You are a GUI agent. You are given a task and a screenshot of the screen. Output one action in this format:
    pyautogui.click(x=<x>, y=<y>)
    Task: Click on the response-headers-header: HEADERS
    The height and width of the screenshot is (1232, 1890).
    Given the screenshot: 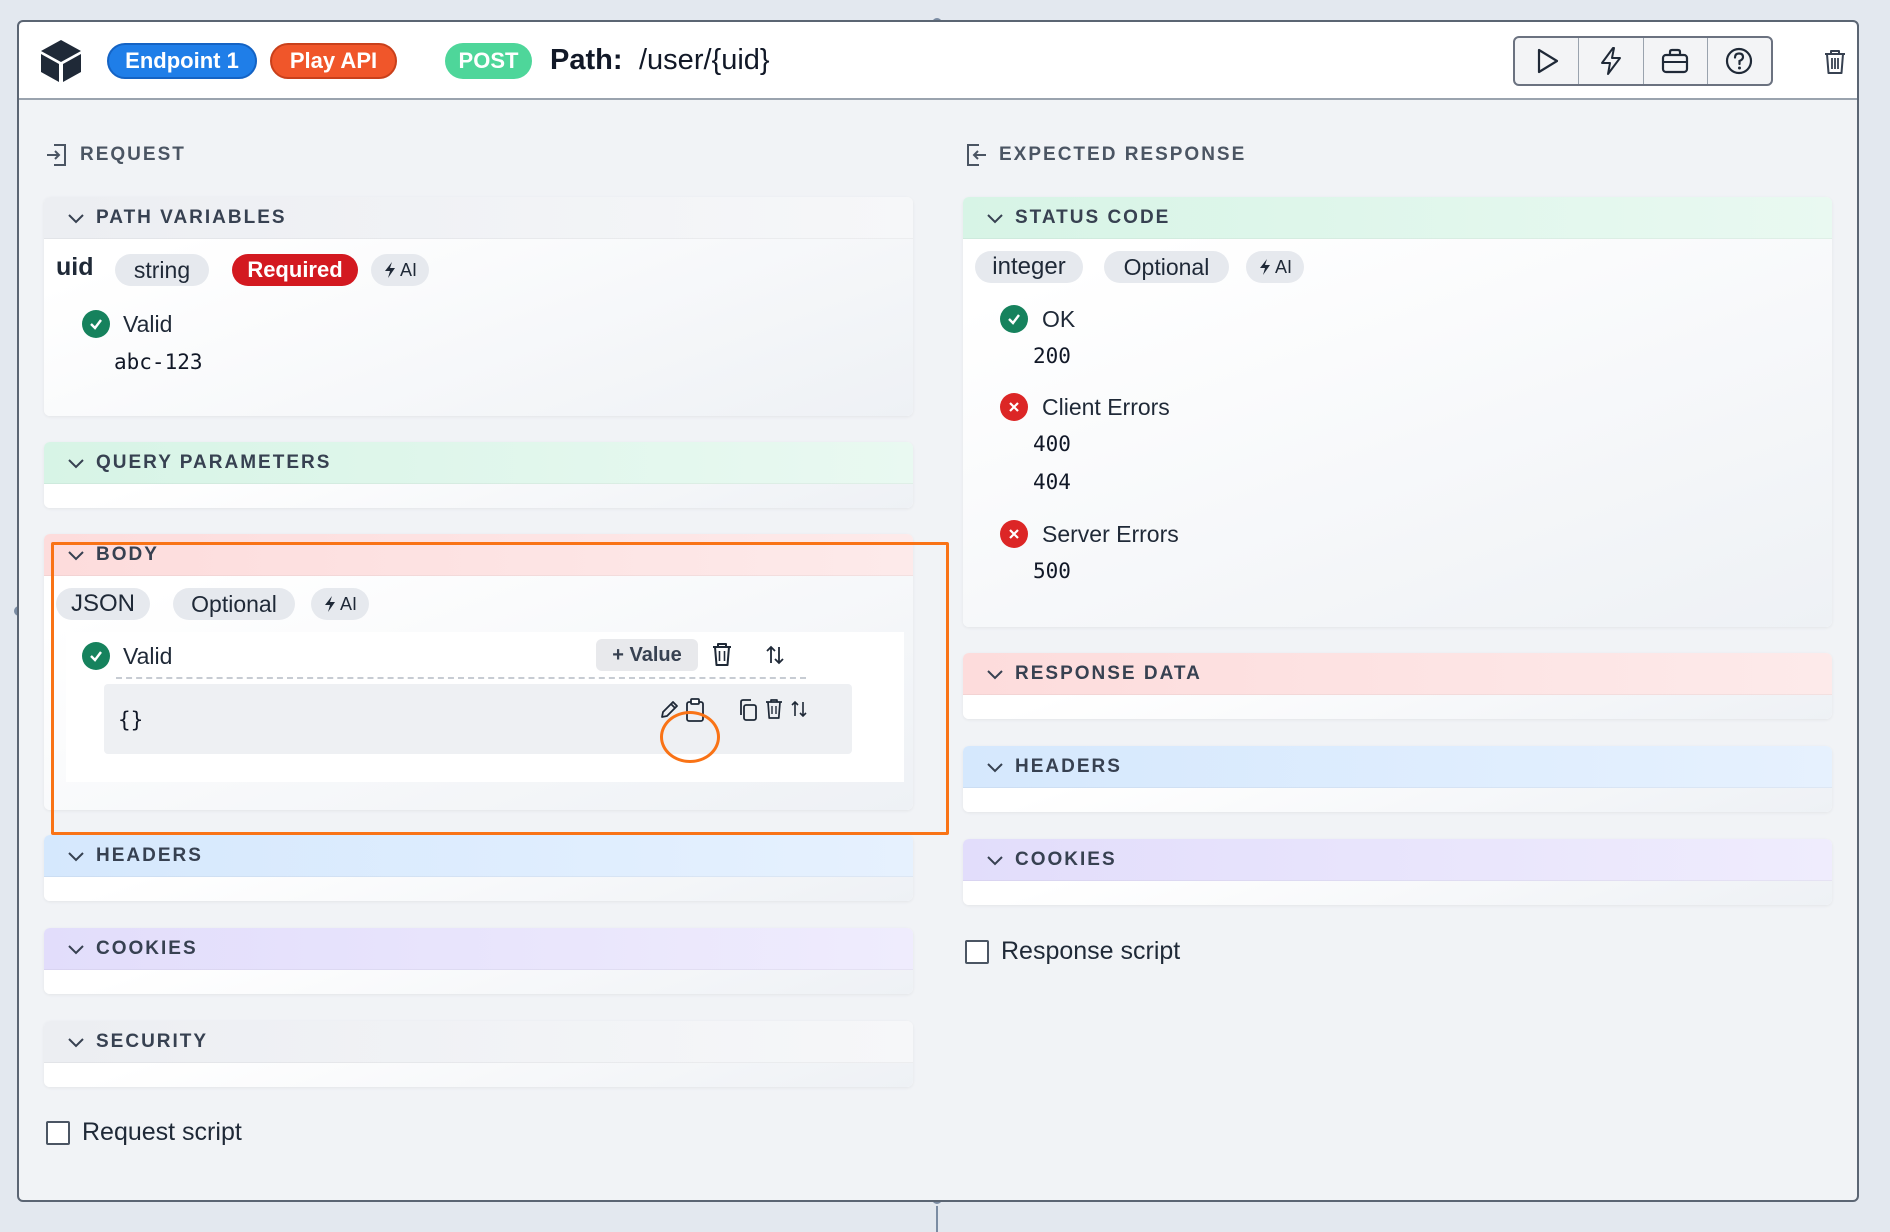 What is the action you would take?
    pyautogui.click(x=1397, y=767)
    